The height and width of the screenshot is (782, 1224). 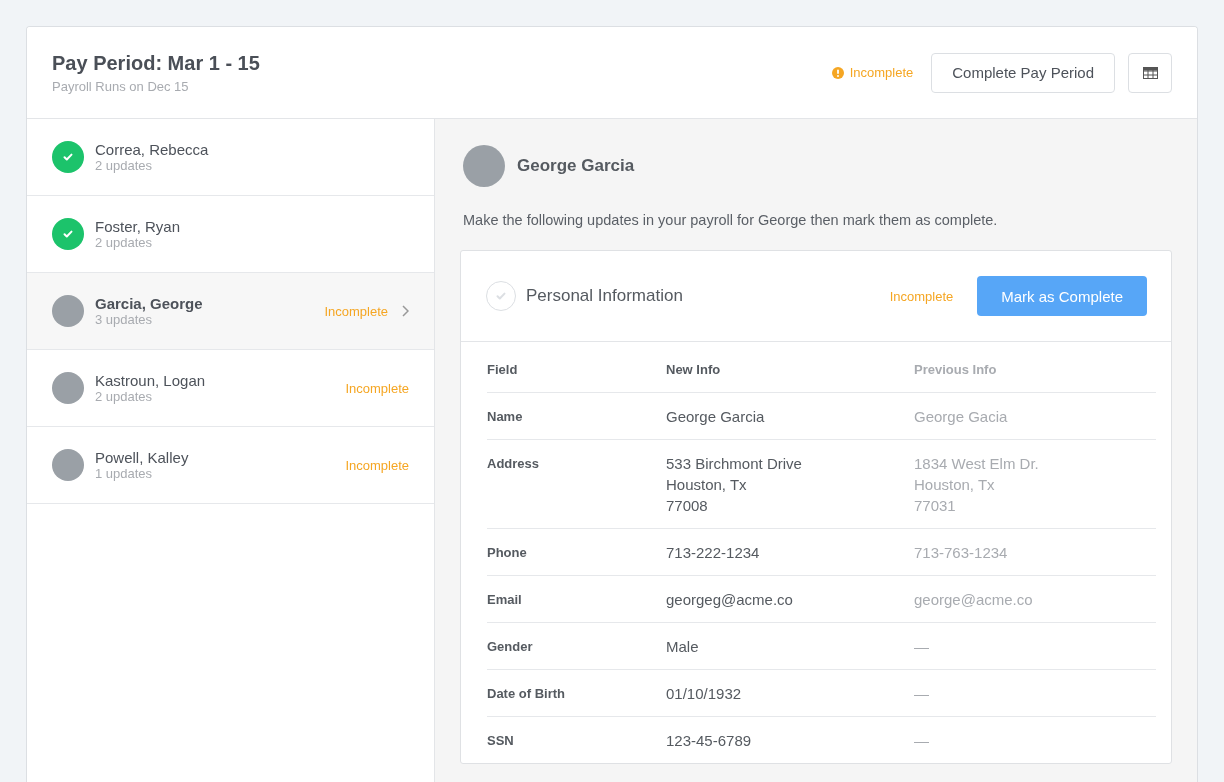 What do you see at coordinates (716, 417) in the screenshot?
I see `new-info-cell-text: George Garcia` at bounding box center [716, 417].